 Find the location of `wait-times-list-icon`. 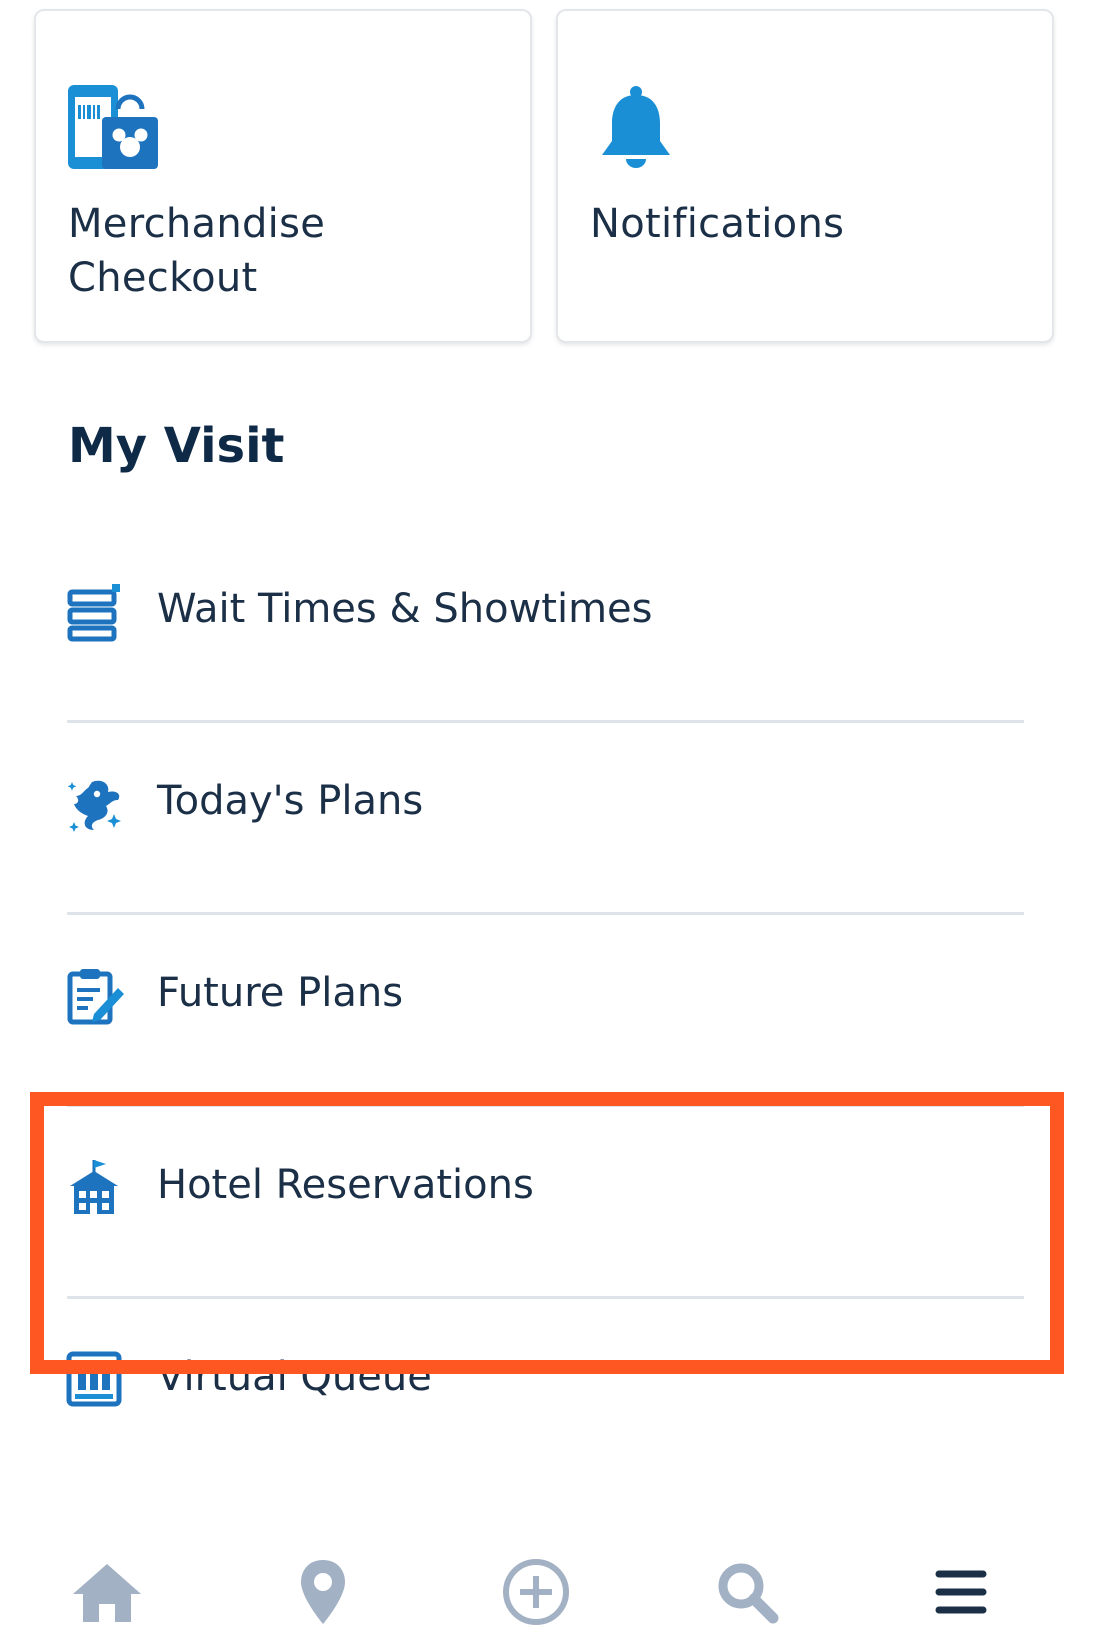

wait-times-list-icon is located at coordinates (93, 613).